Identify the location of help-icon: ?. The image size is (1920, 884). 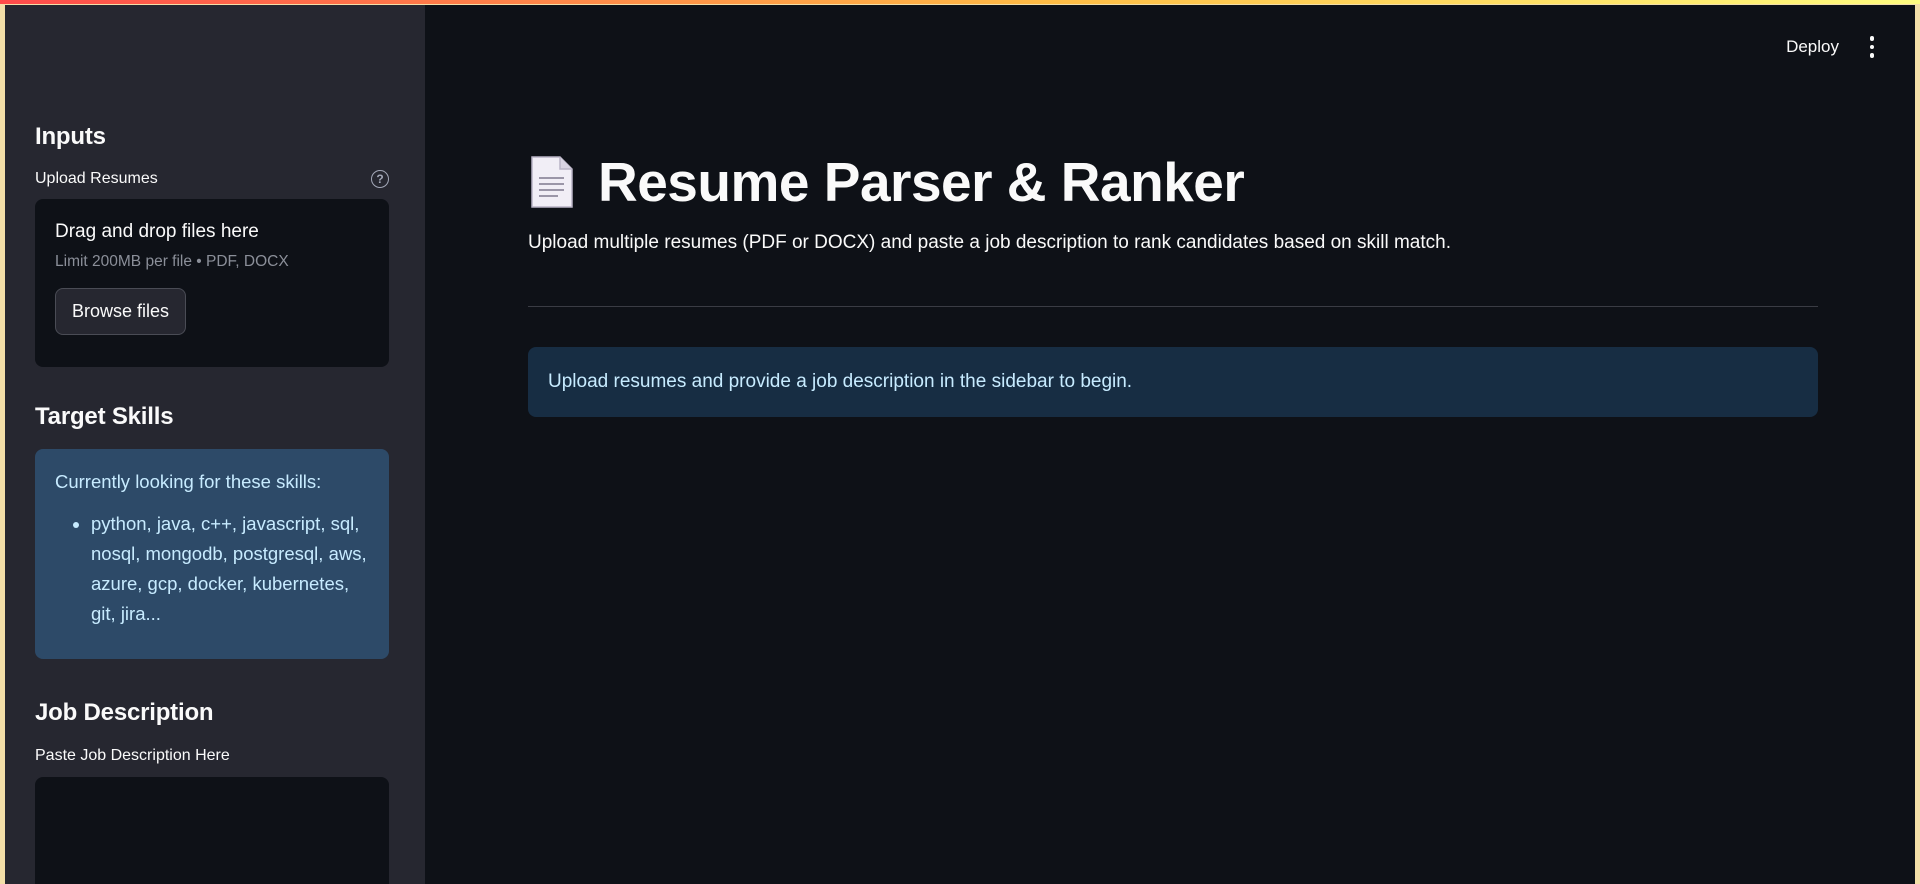
(380, 179).